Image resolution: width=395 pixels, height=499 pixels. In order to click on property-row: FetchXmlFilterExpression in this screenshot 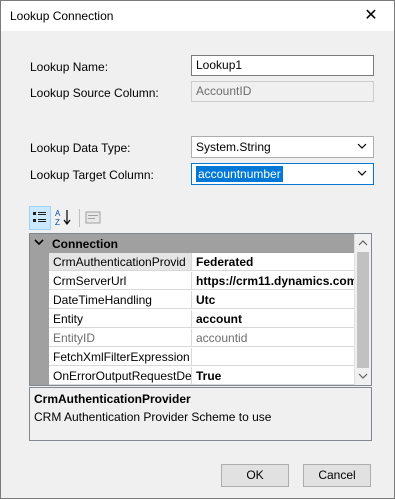, I will do `click(192, 357)`.